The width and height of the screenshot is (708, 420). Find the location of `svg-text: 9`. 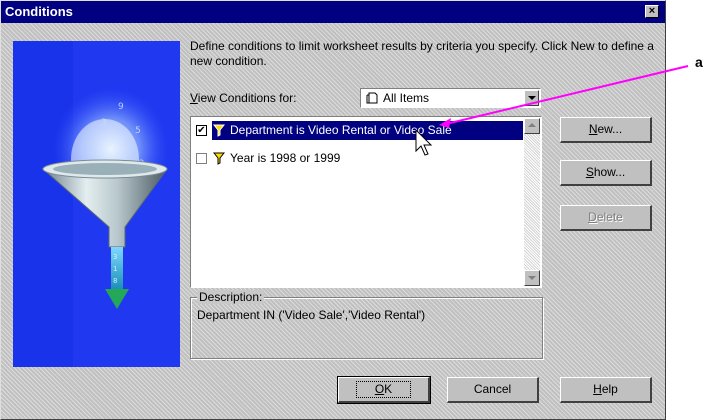

svg-text: 9 is located at coordinates (121, 107).